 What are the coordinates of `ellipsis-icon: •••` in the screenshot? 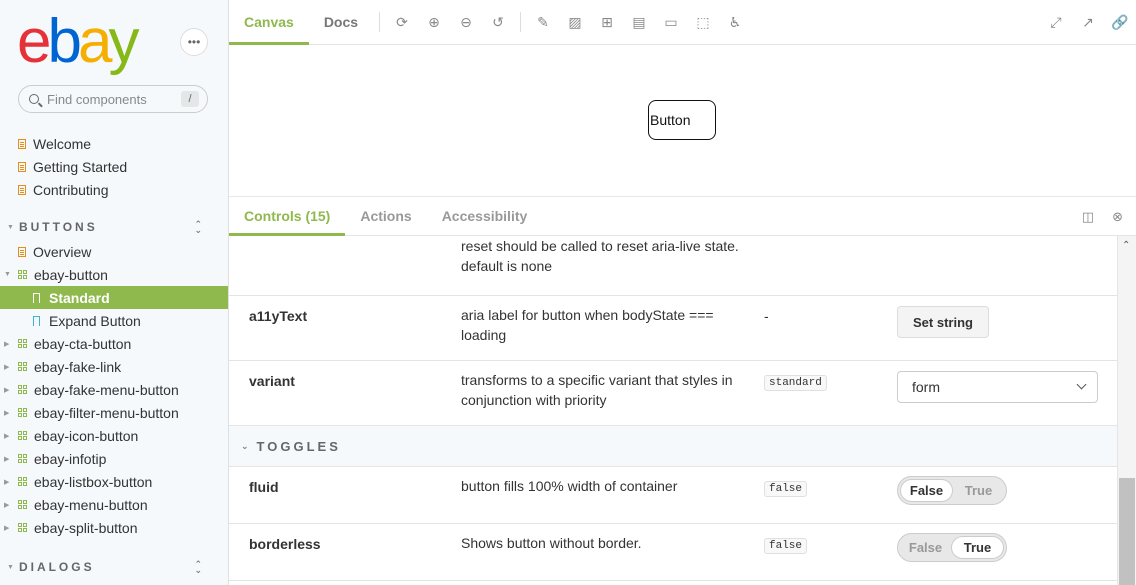 It's located at (194, 42).